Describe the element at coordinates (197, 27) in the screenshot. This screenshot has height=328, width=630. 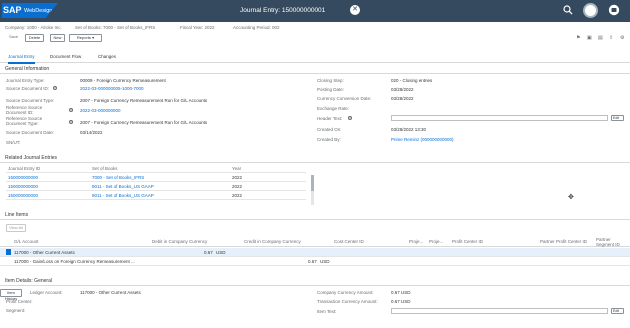
I see `fiscal-year-label: Fiscal Year: 2022` at that location.